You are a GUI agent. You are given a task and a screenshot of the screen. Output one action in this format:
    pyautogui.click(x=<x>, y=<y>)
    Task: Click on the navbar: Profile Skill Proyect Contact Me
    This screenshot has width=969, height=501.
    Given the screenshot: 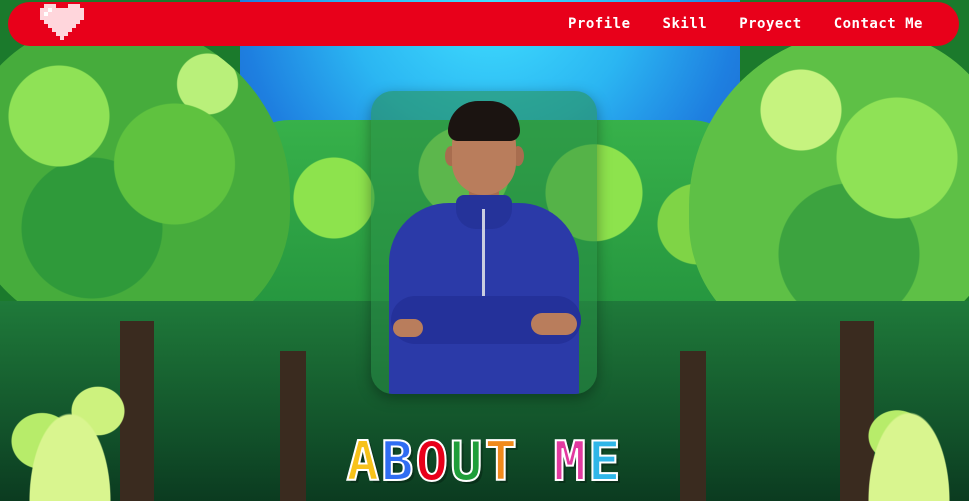 What is the action you would take?
    pyautogui.click(x=483, y=24)
    